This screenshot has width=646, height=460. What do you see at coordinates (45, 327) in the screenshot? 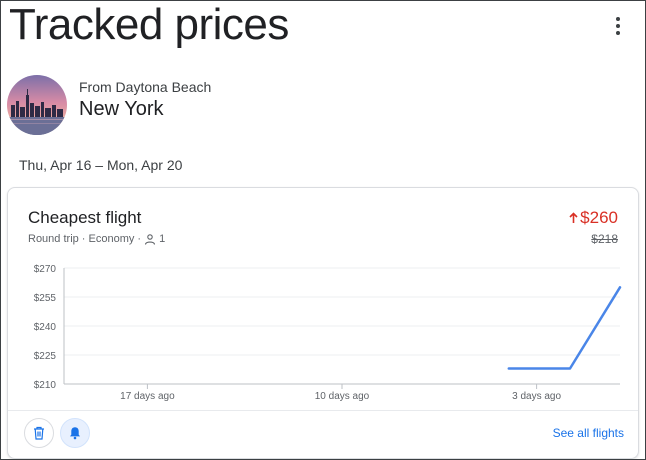
I see `y-tick-label: $240` at bounding box center [45, 327].